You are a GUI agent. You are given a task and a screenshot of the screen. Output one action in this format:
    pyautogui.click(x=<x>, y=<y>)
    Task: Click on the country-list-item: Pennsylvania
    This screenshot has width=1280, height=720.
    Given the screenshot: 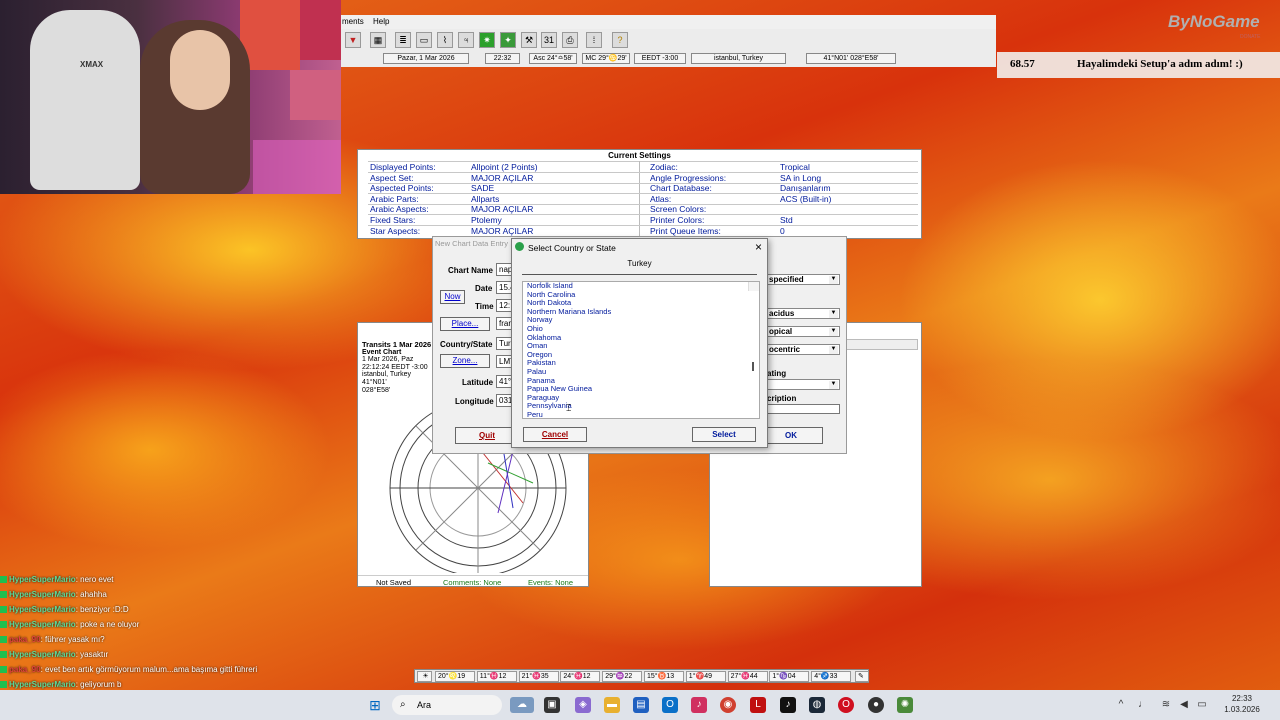 What is the action you would take?
    pyautogui.click(x=642, y=406)
    